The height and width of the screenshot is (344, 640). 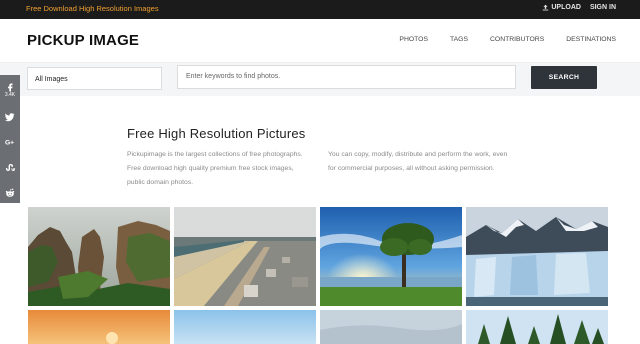 What do you see at coordinates (537, 256) in the screenshot?
I see `glacier-mountains-photo` at bounding box center [537, 256].